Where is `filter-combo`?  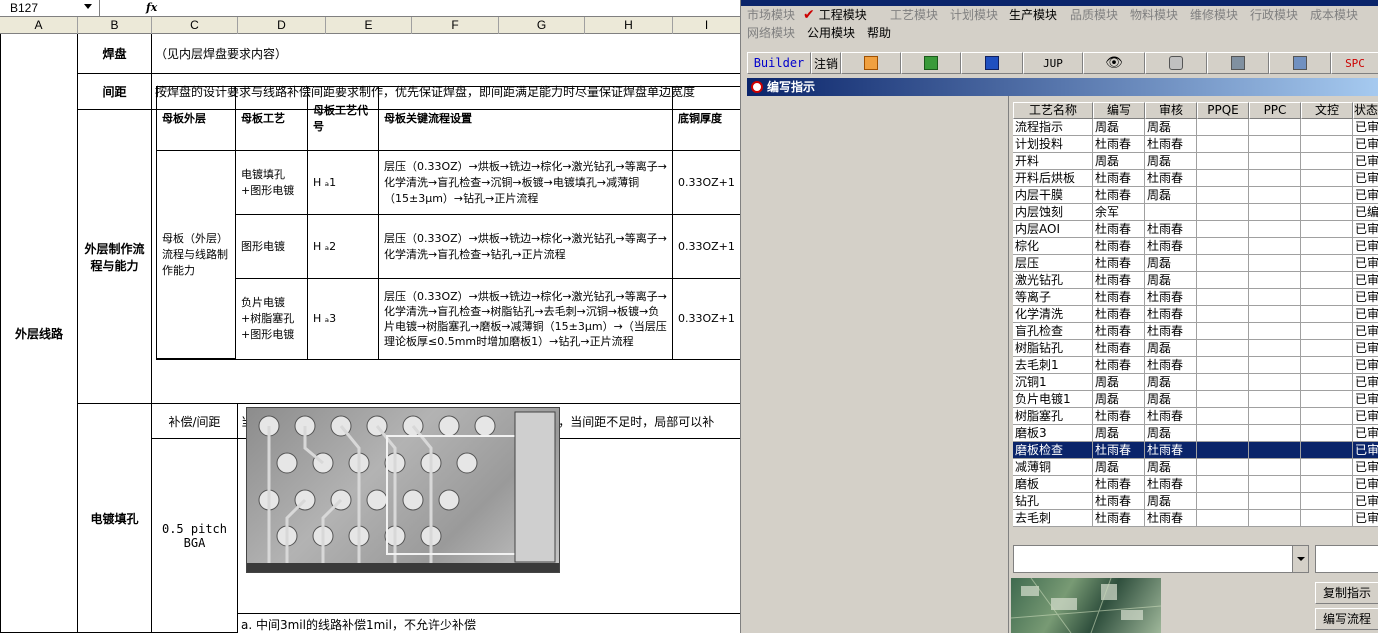 filter-combo is located at coordinates (1161, 559).